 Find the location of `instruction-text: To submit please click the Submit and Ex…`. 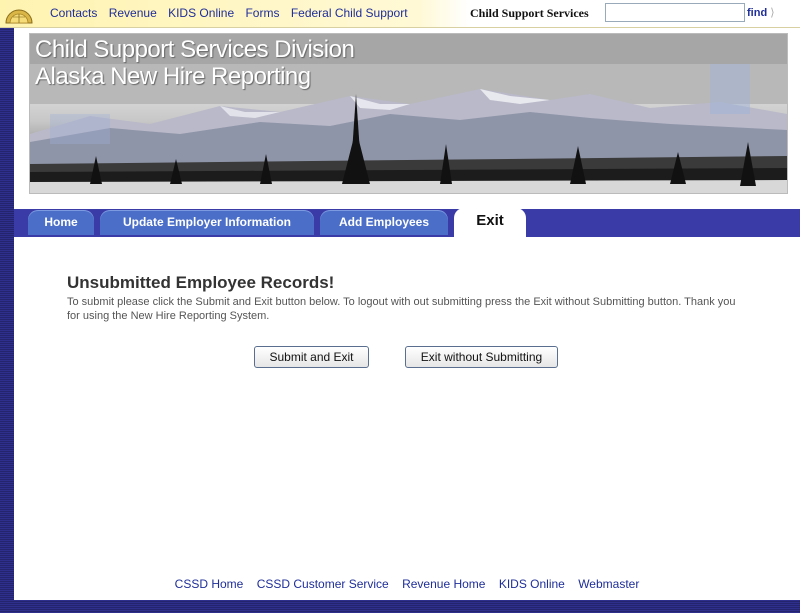

instruction-text: To submit please click the Submit and Ex… is located at coordinates (401, 309).